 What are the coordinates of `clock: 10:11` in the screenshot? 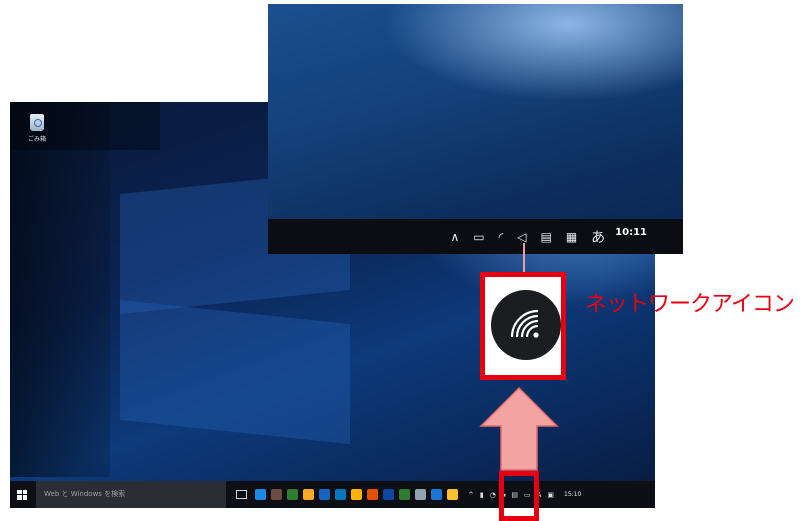 It's located at (631, 232).